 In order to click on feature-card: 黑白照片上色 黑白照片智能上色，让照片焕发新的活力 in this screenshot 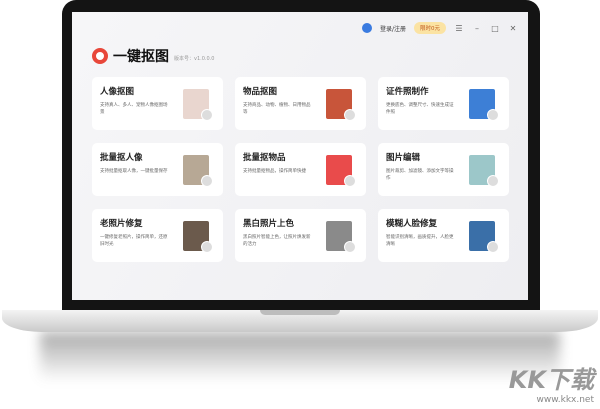, I will do `click(300, 235)`.